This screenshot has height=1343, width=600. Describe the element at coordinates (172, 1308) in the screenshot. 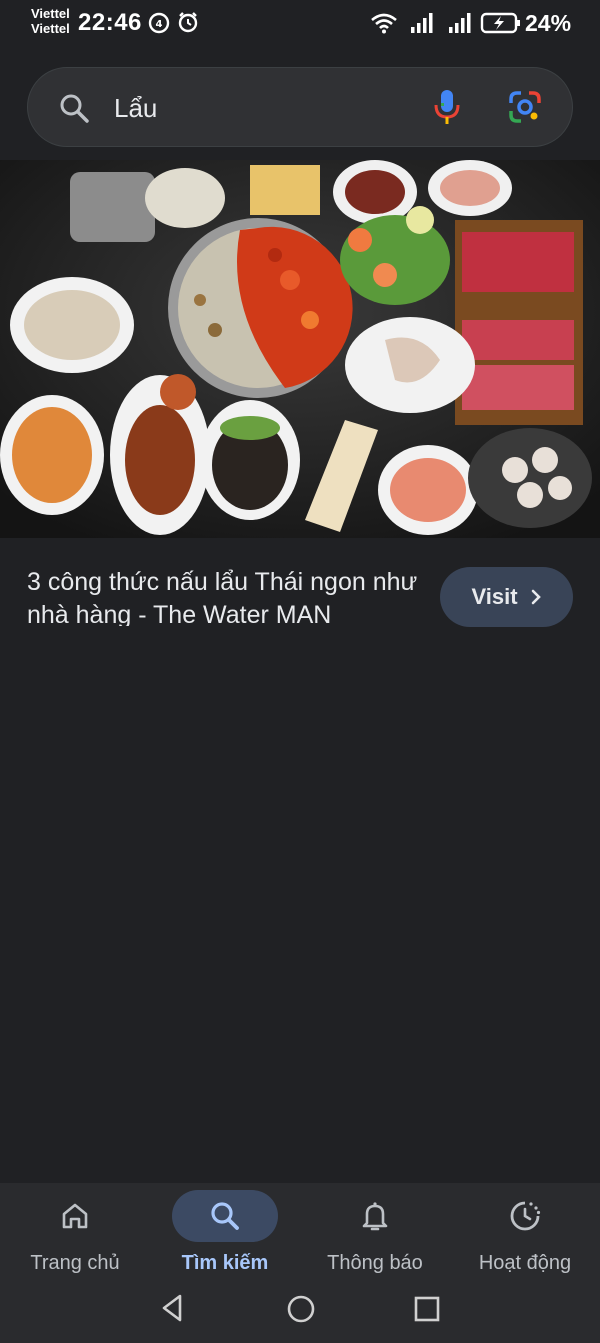

I see `back-icon` at that location.